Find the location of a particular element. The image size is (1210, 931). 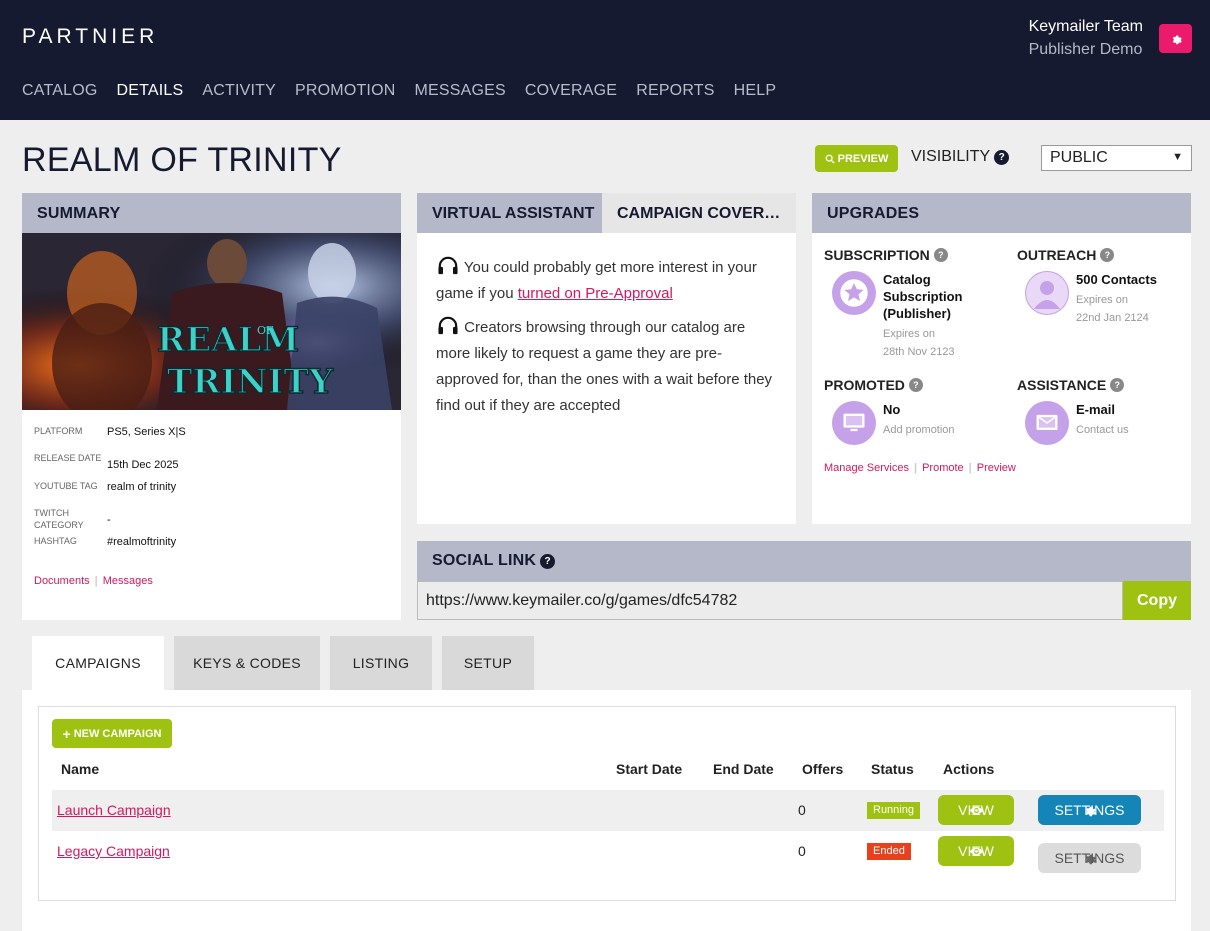

new-campaign-button: + NEW CAMPAIGN is located at coordinates (112, 733).